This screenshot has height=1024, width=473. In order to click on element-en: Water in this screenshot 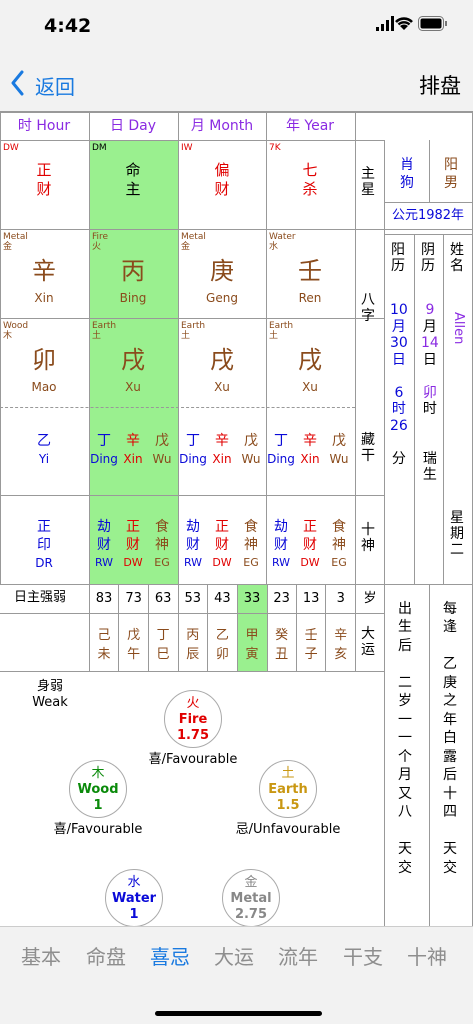, I will do `click(134, 898)`.